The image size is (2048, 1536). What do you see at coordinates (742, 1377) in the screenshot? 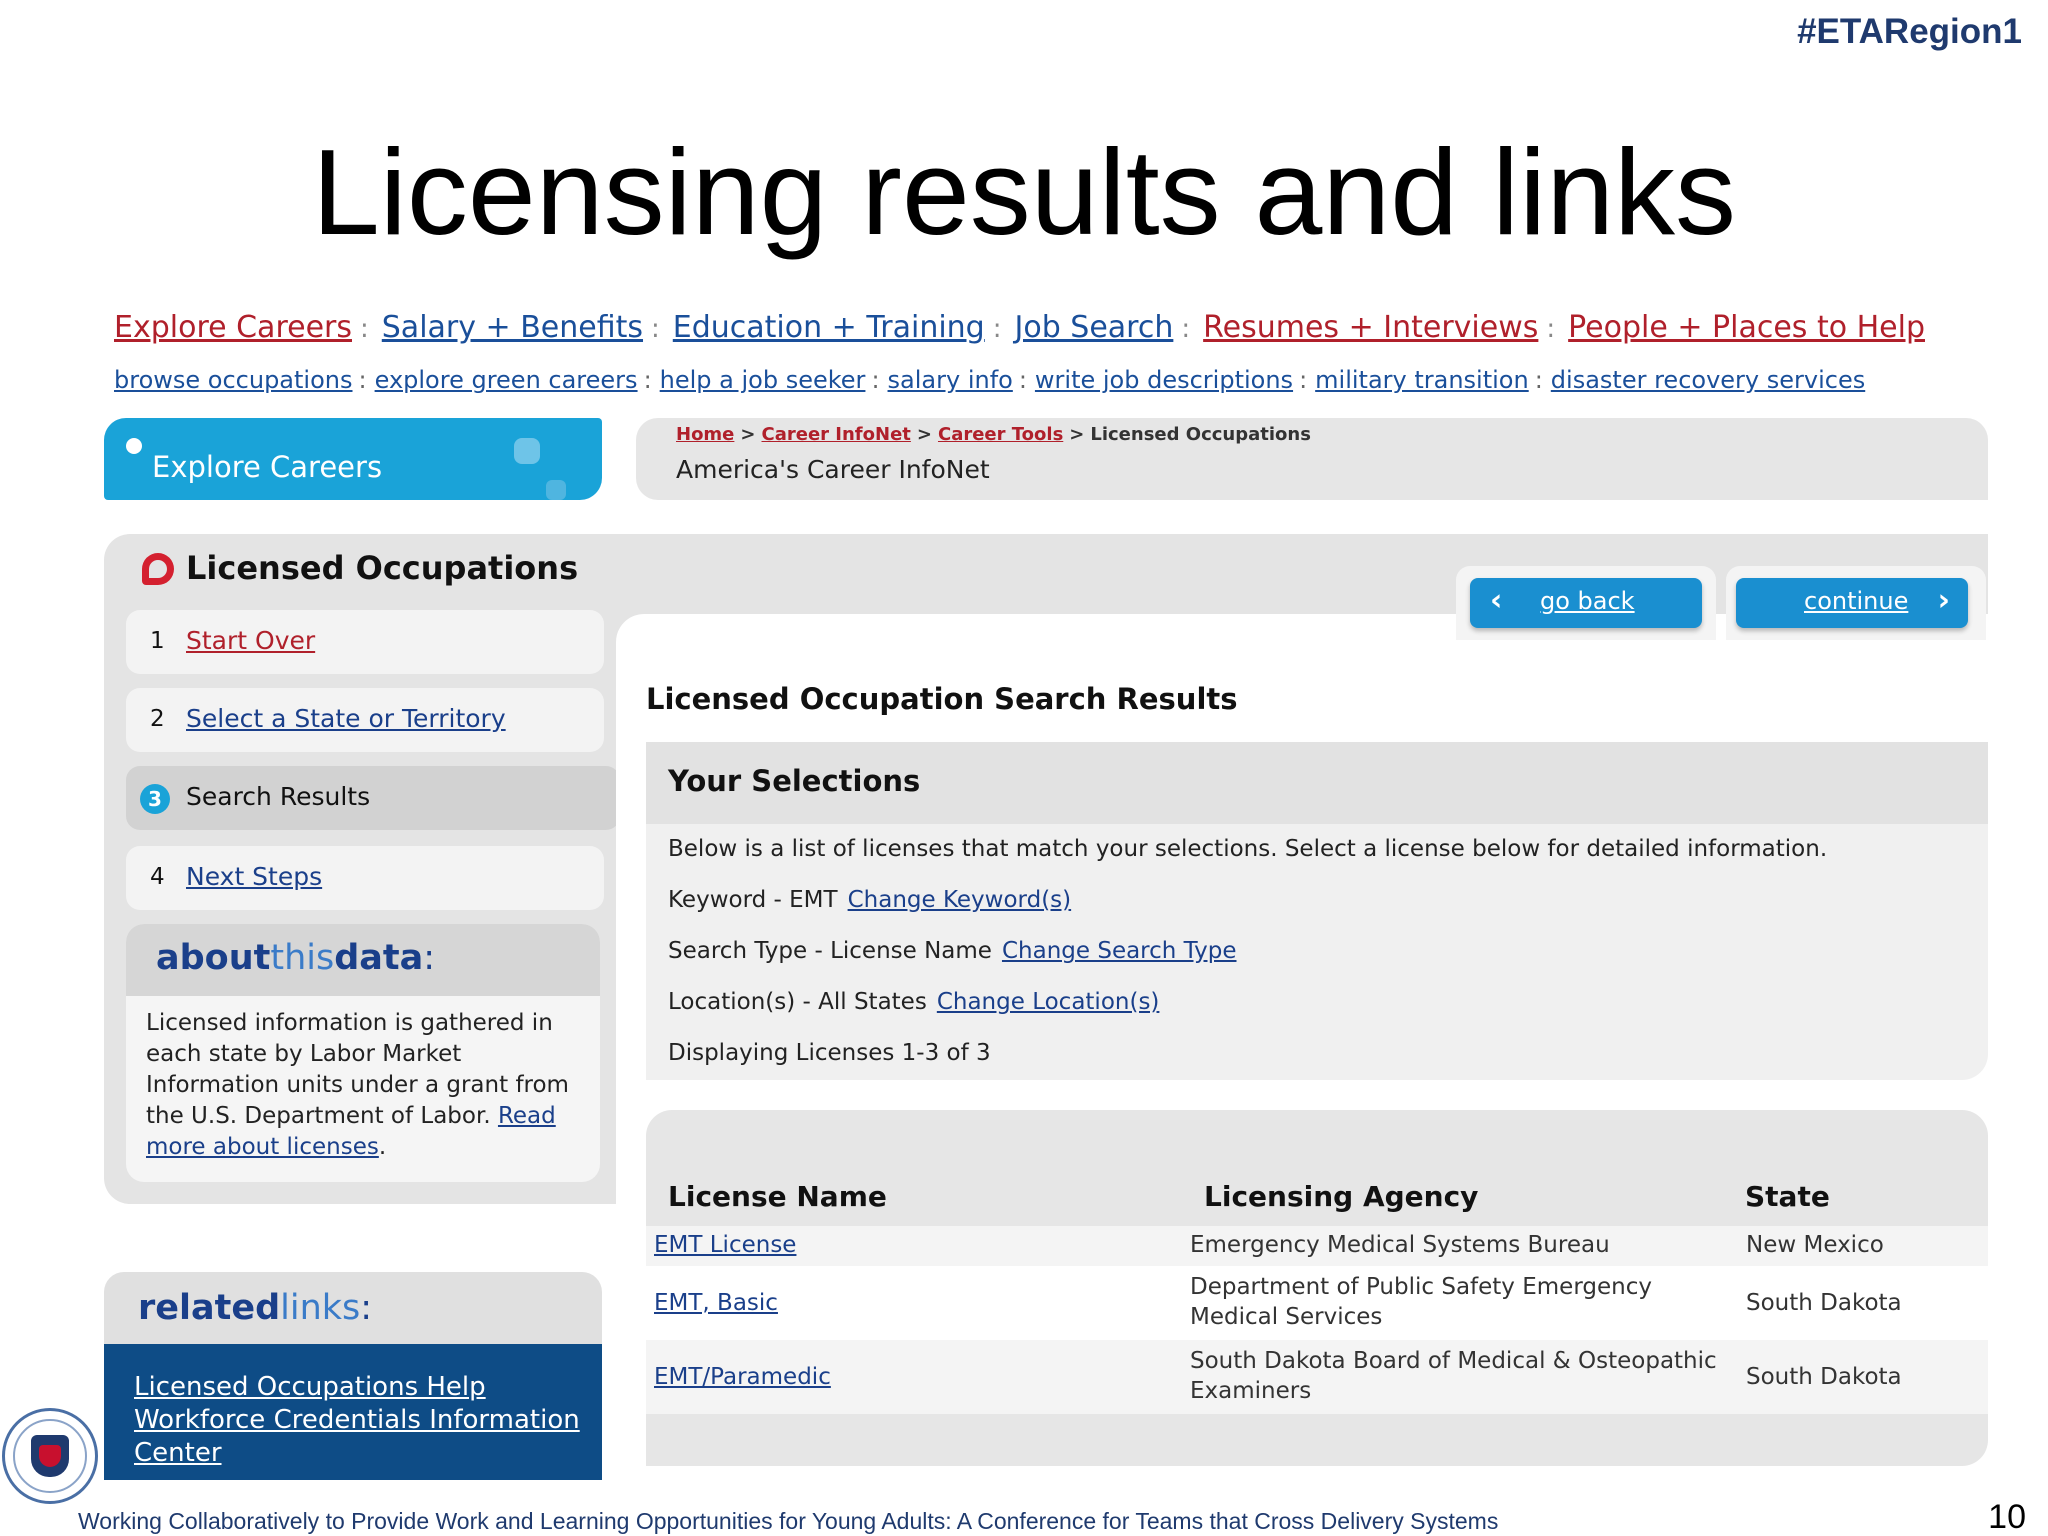
I see `license-name-link: EMT/Paramedic` at bounding box center [742, 1377].